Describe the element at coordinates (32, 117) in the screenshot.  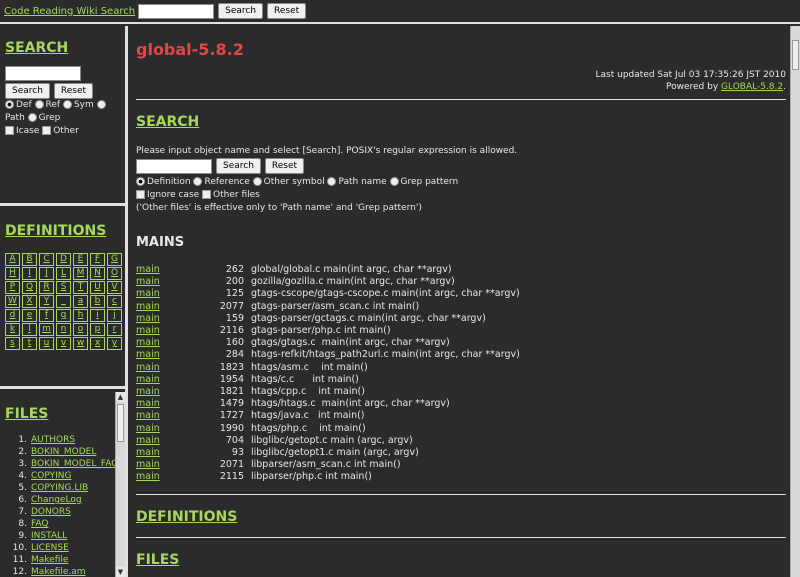
I see `radio-grep` at that location.